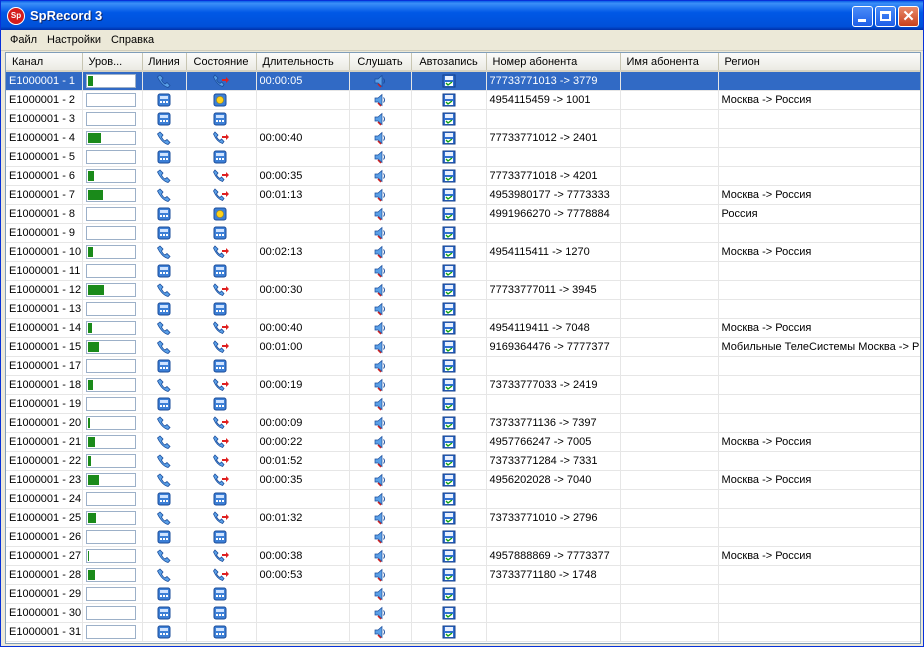  Describe the element at coordinates (463, 119) in the screenshot. I see `table-row: E1000001 - 3` at that location.